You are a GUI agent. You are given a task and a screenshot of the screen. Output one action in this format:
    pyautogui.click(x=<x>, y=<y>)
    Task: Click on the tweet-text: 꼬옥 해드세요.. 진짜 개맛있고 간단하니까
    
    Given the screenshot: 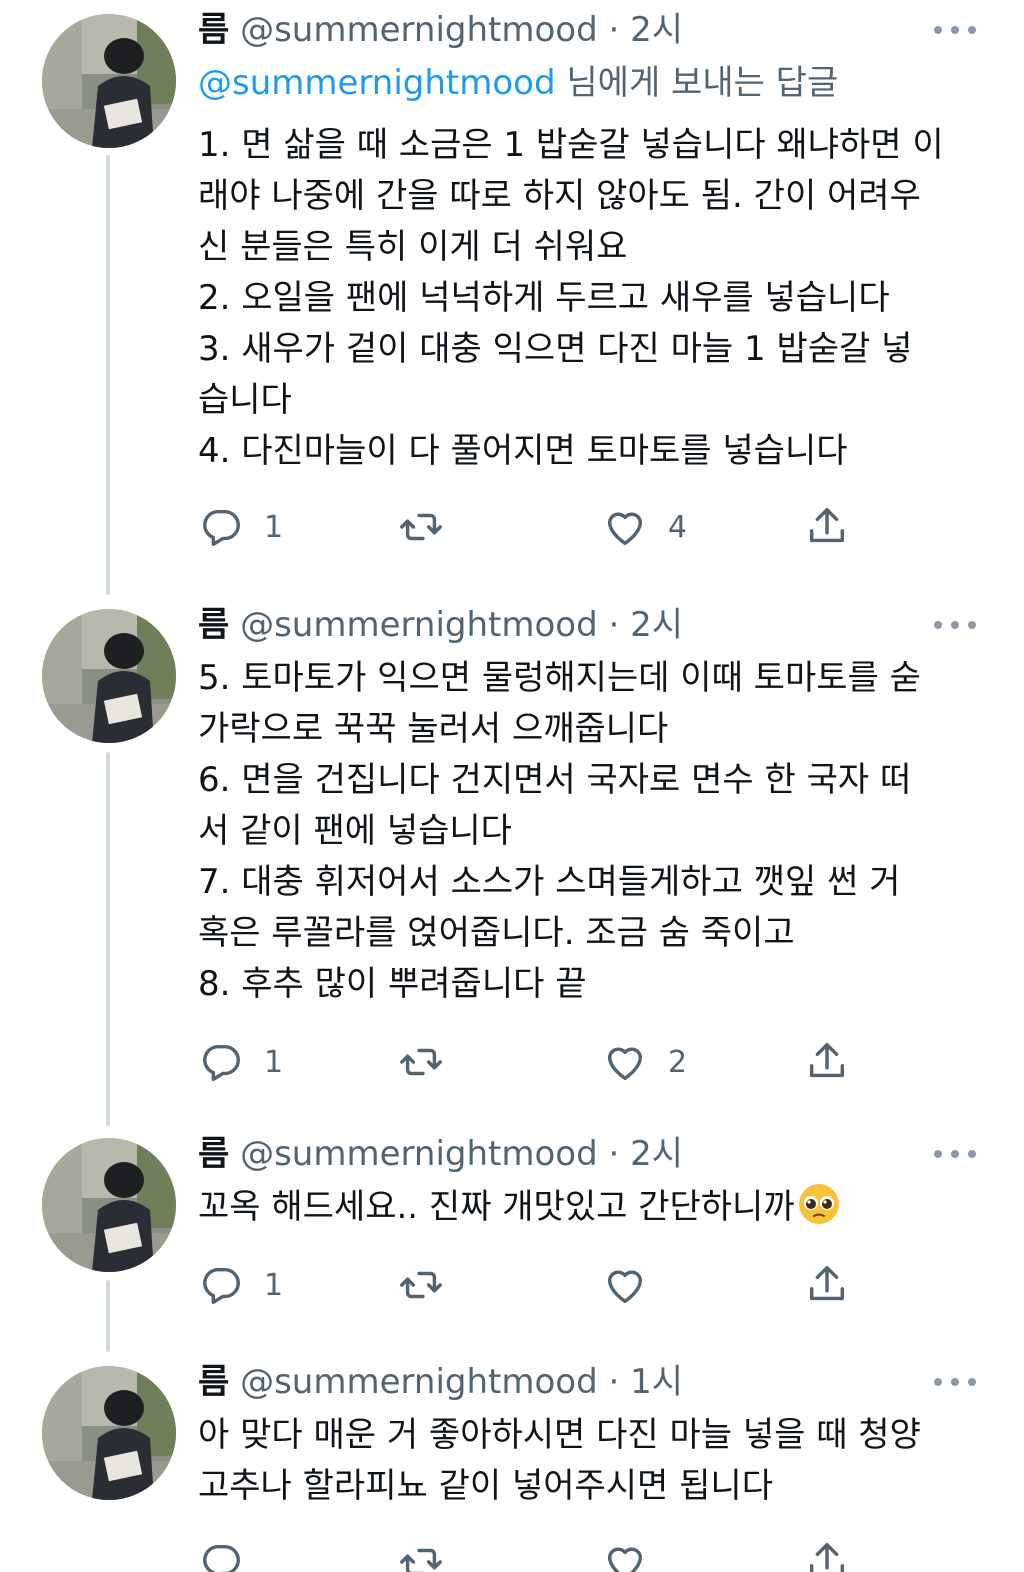 What is the action you would take?
    pyautogui.click(x=598, y=1207)
    